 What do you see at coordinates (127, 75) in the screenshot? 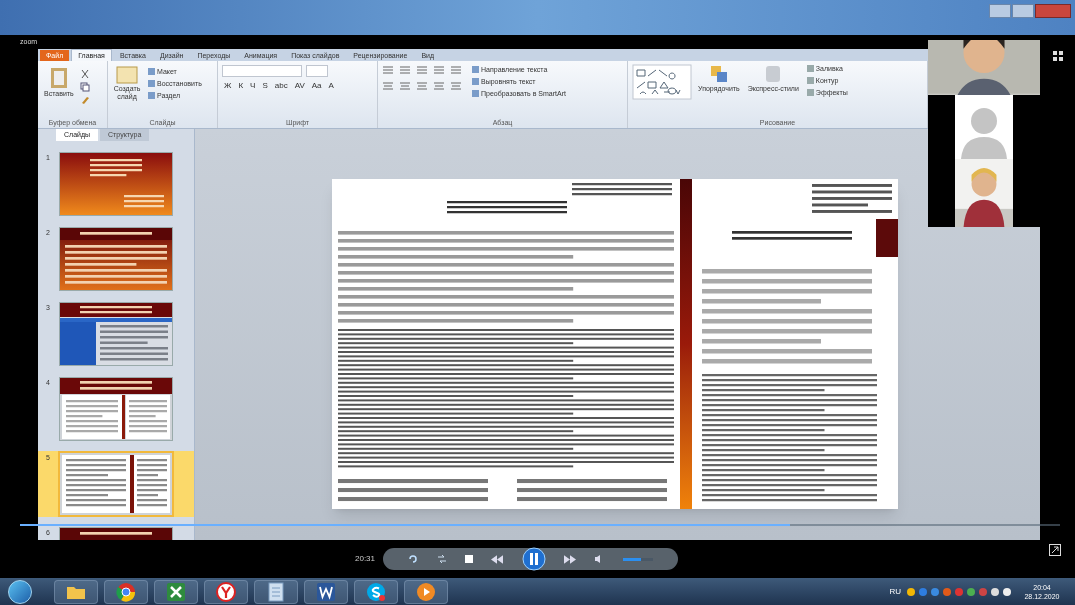
I see `slide-icon` at bounding box center [127, 75].